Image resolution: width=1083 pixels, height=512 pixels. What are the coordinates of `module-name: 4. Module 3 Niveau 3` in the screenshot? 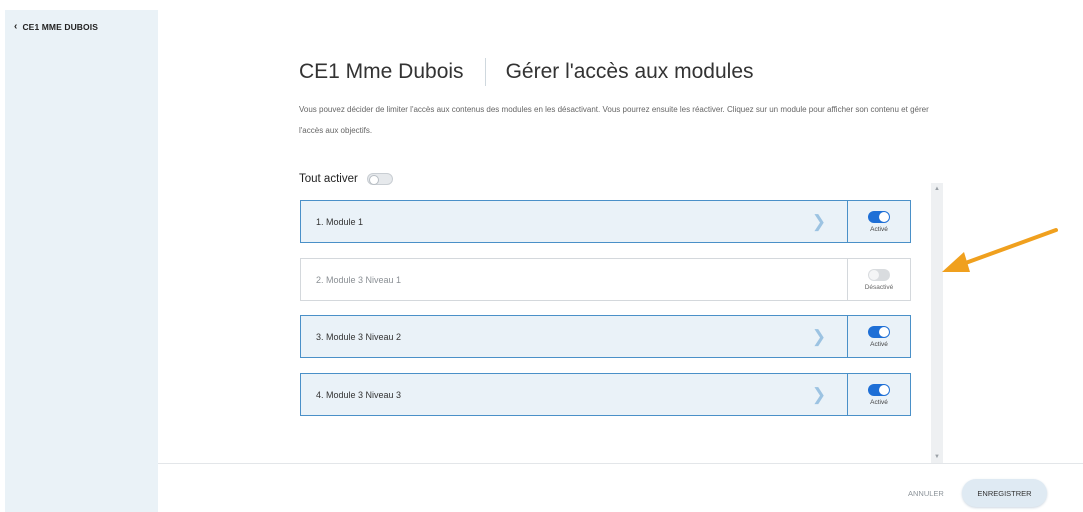 It's located at (359, 394).